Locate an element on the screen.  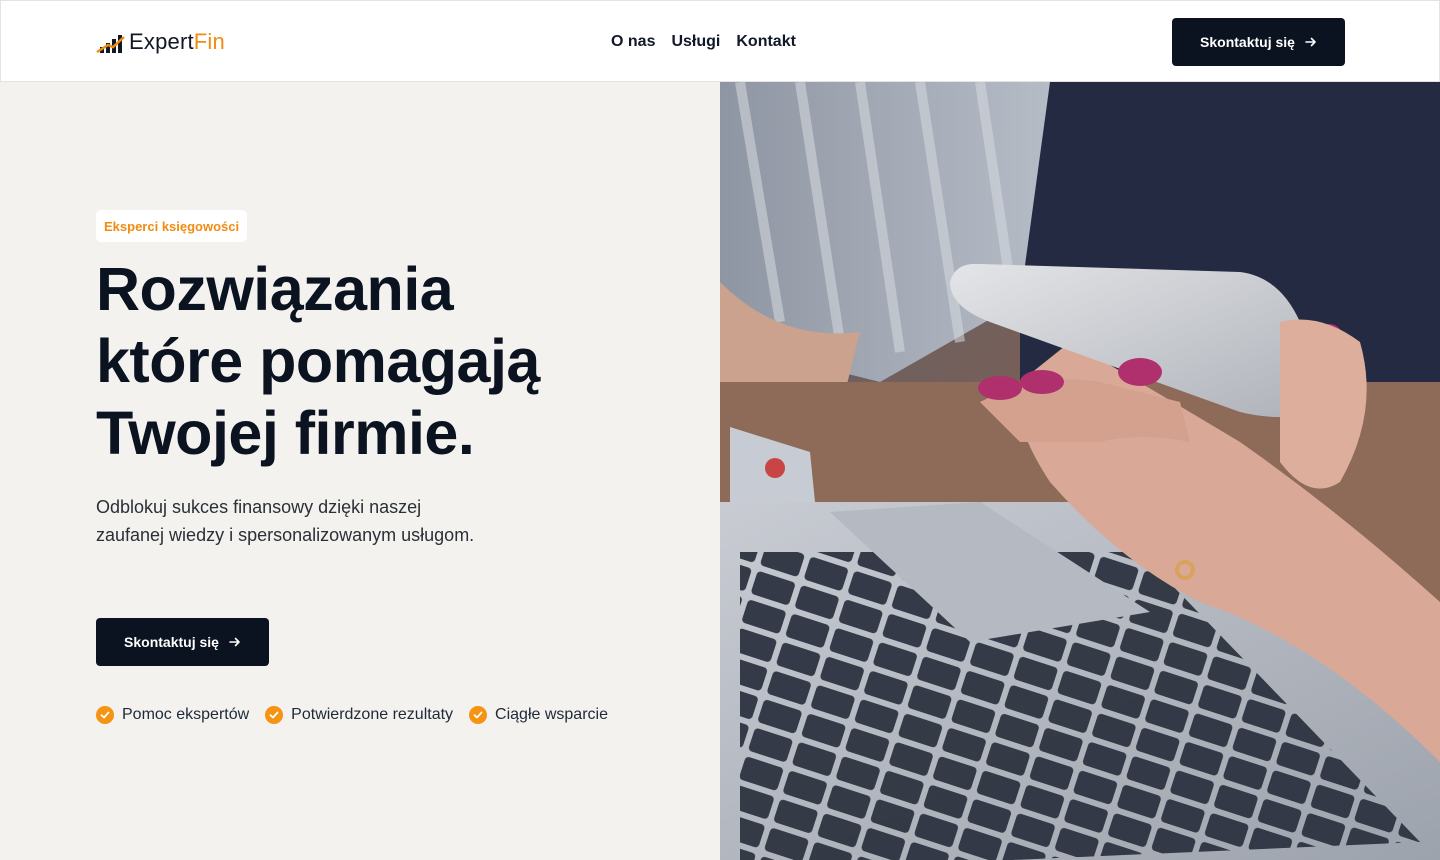
hero-badge: Eksperci księgowości is located at coordinates (172, 226).